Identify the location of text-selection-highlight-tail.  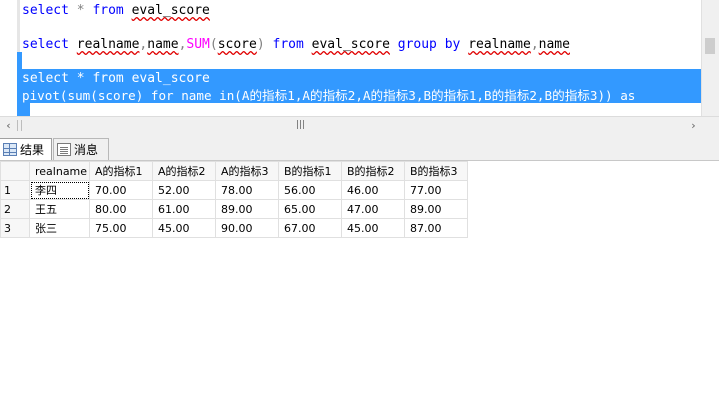
(26, 109).